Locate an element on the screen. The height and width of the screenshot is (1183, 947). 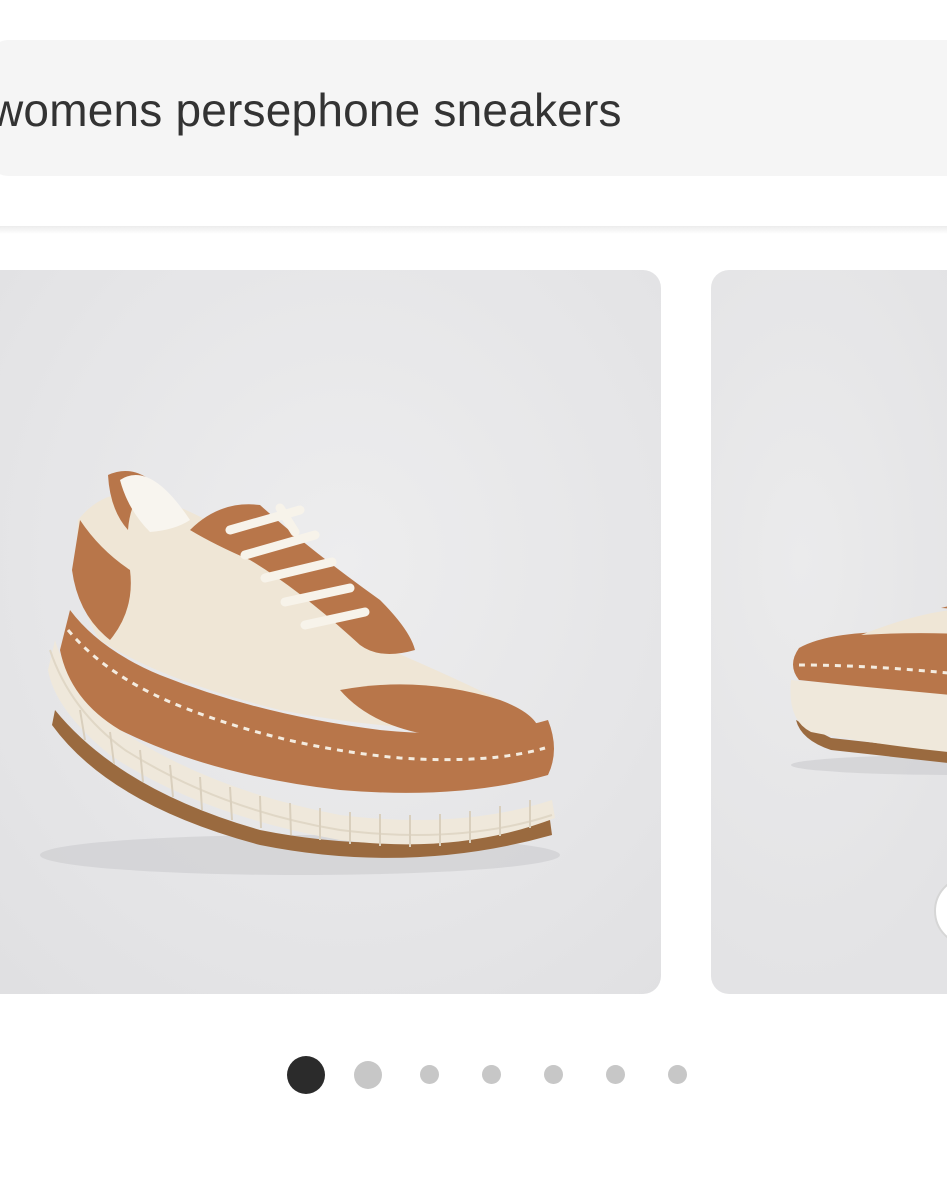
header-divider is located at coordinates (473, 230).